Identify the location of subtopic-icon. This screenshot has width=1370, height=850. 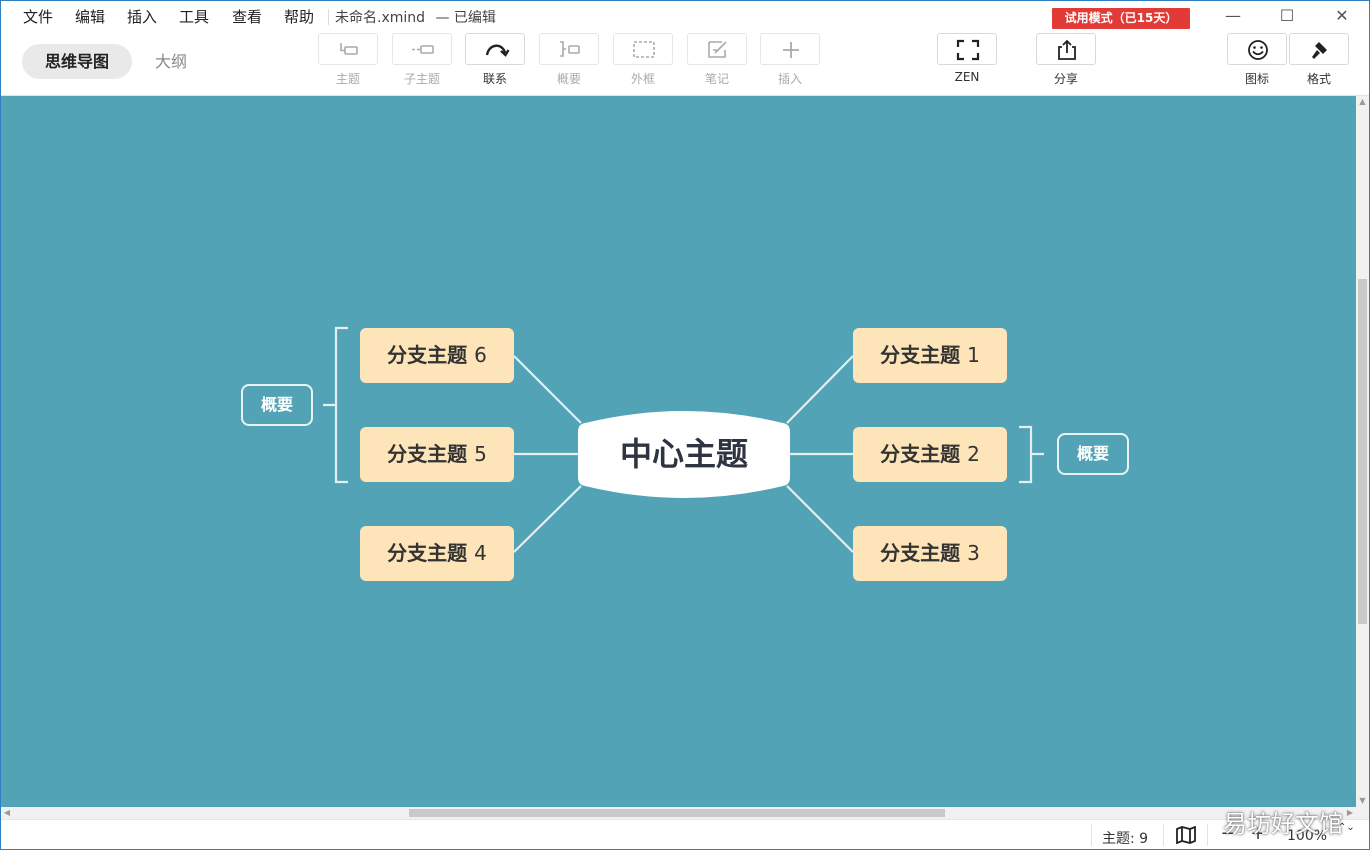
(423, 49).